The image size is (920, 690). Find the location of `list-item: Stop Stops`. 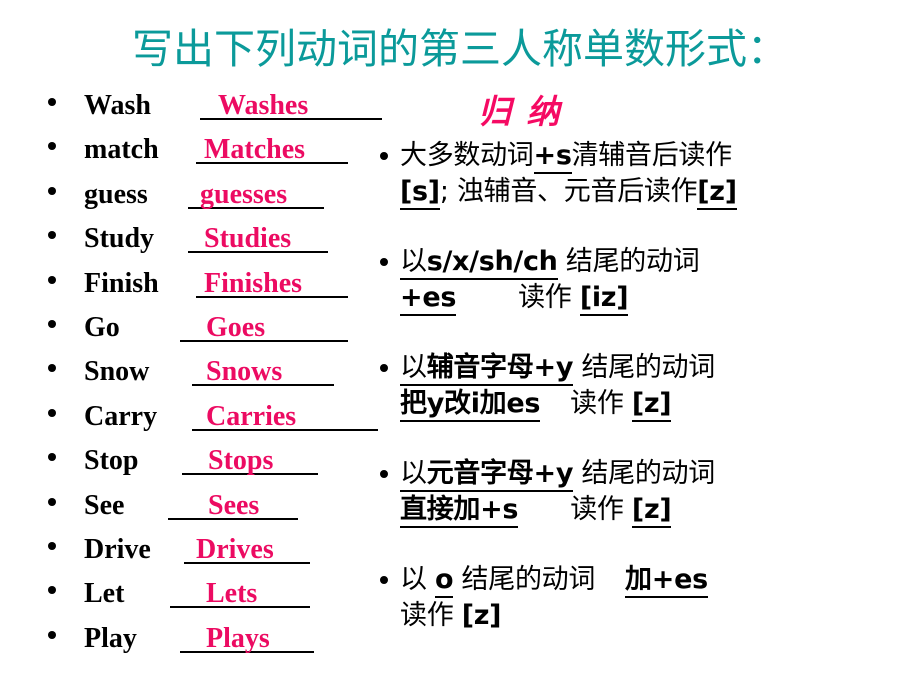

list-item: Stop Stops is located at coordinates (208, 467).